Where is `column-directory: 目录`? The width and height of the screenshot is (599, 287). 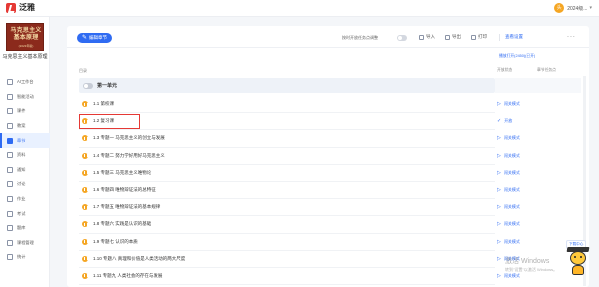
column-directory: 目录 is located at coordinates (83, 70).